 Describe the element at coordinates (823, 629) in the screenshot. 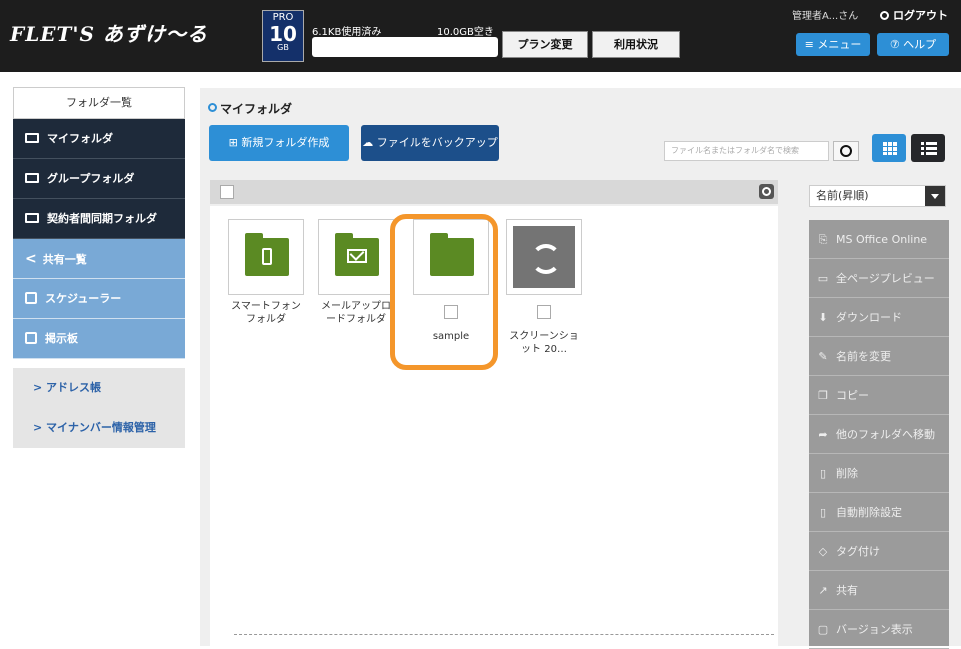

I see `version-icon: ▢` at that location.